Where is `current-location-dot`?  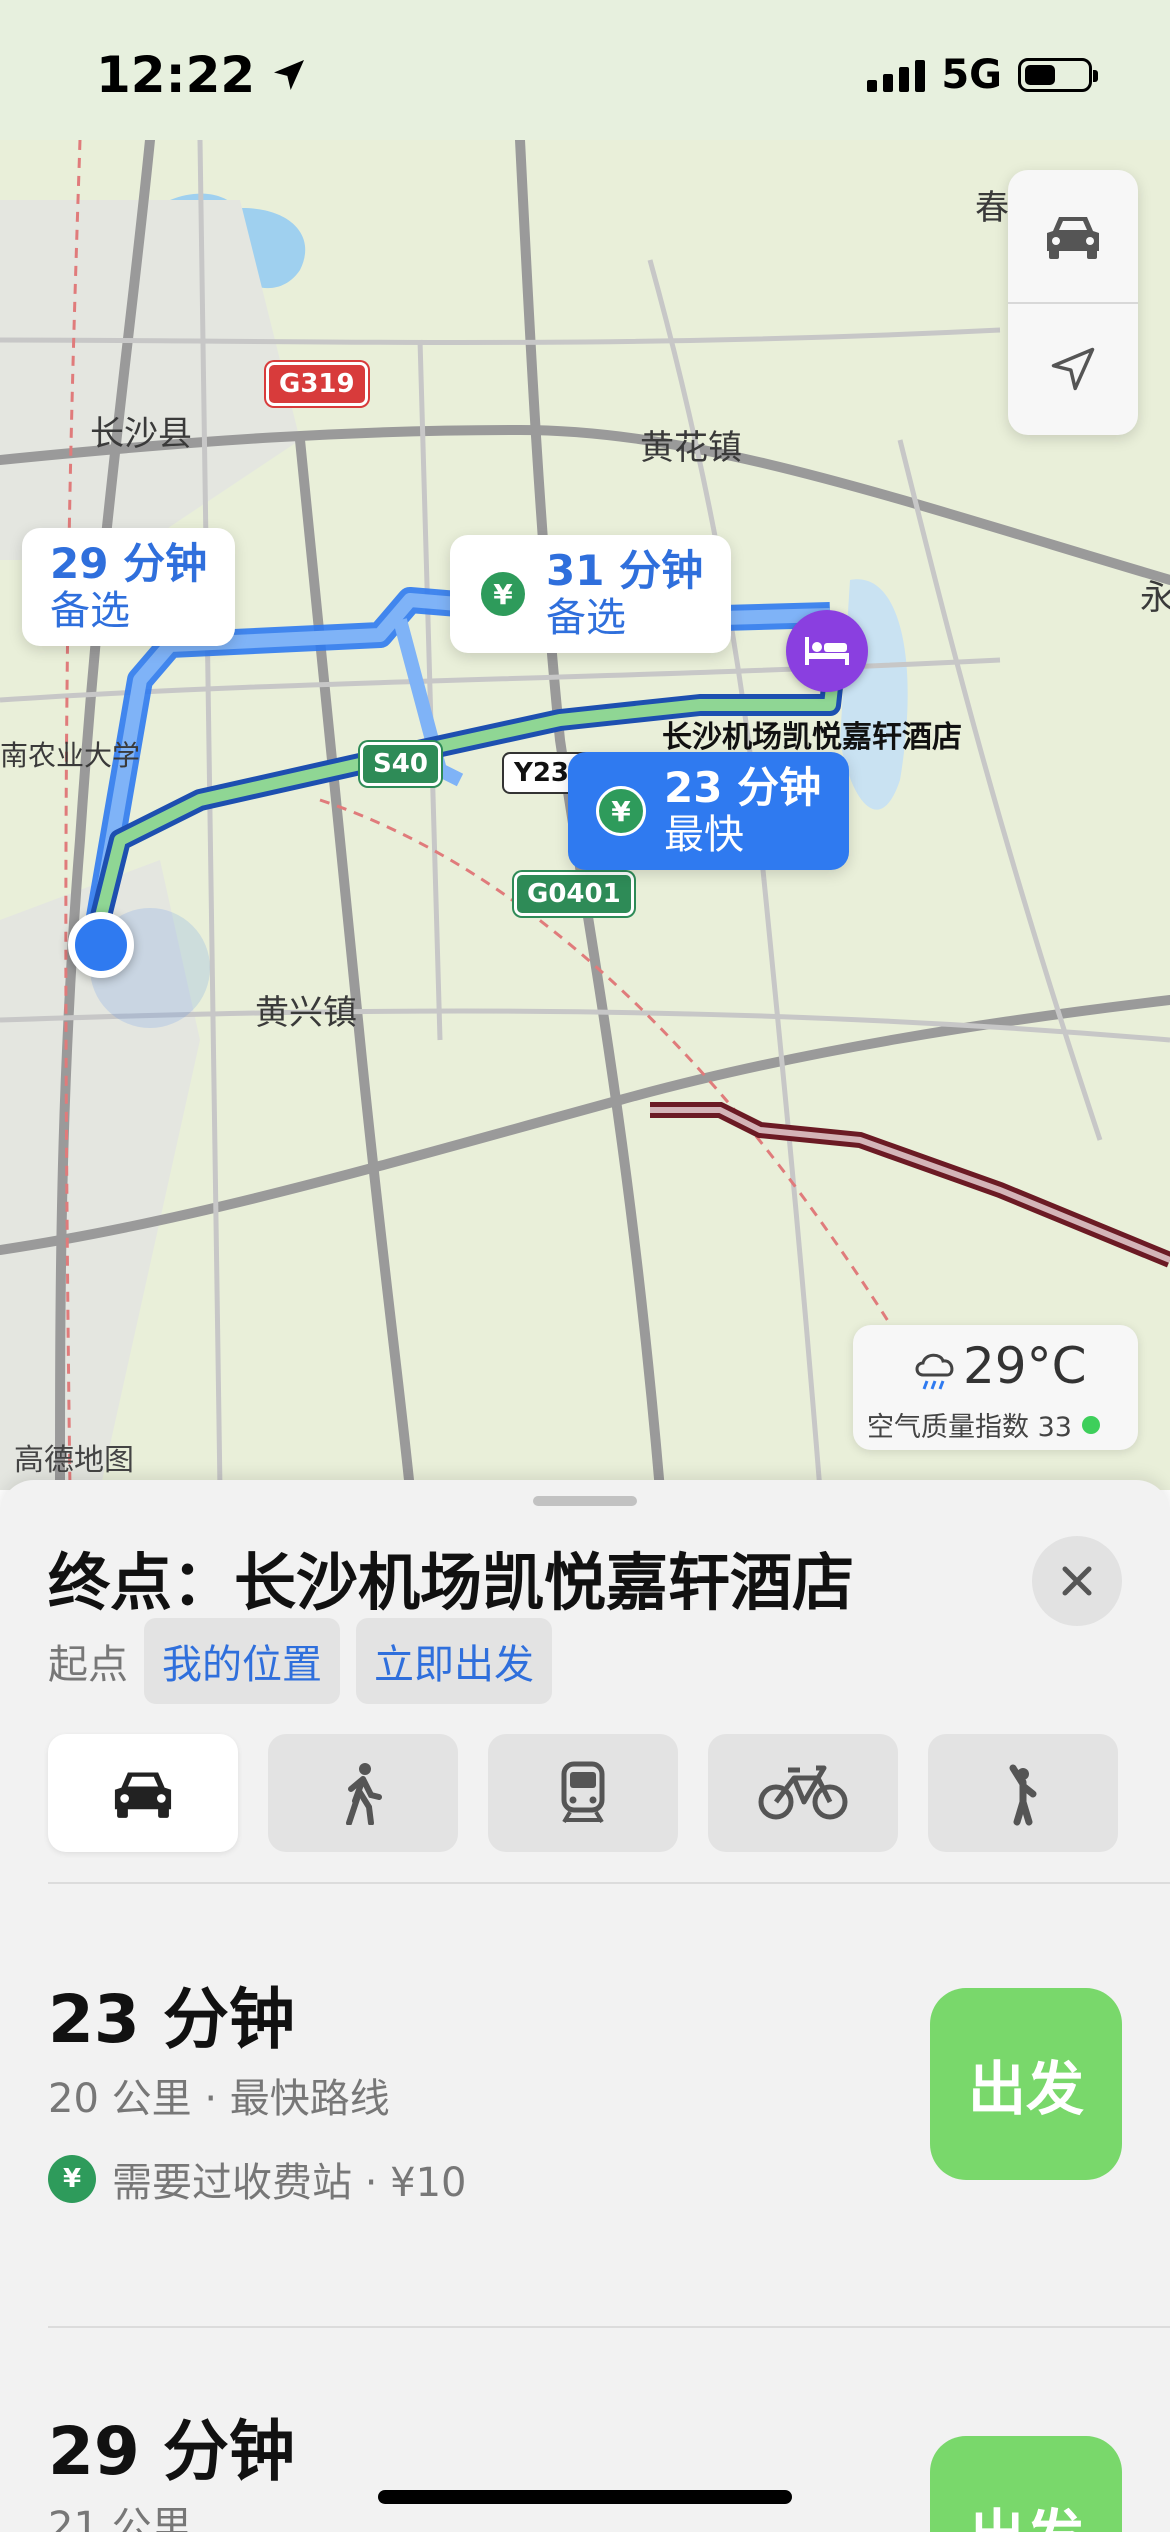 current-location-dot is located at coordinates (101, 945).